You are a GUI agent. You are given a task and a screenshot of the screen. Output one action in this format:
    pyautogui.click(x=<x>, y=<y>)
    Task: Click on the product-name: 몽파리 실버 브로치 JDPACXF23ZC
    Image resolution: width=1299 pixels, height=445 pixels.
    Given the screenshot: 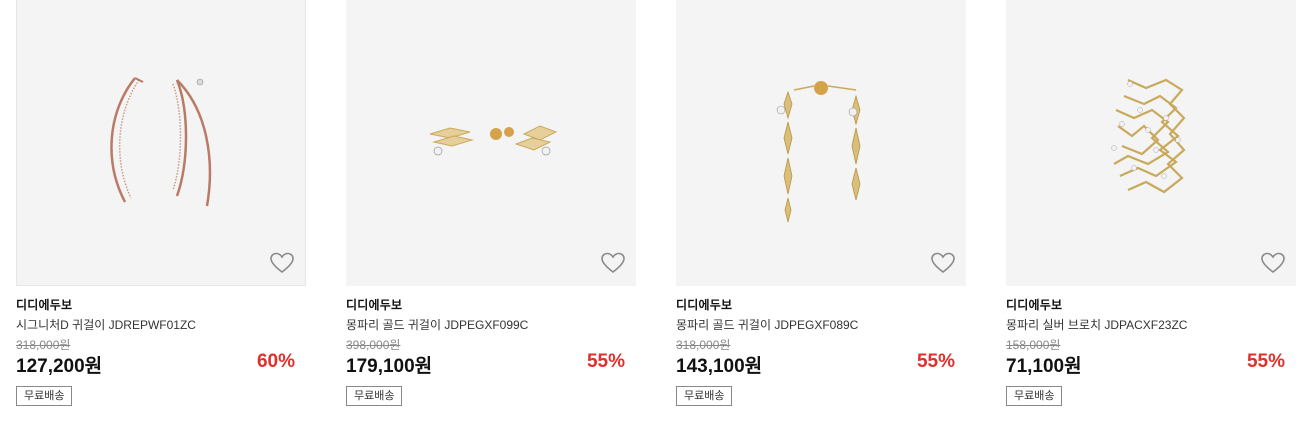 What is the action you would take?
    pyautogui.click(x=1096, y=324)
    